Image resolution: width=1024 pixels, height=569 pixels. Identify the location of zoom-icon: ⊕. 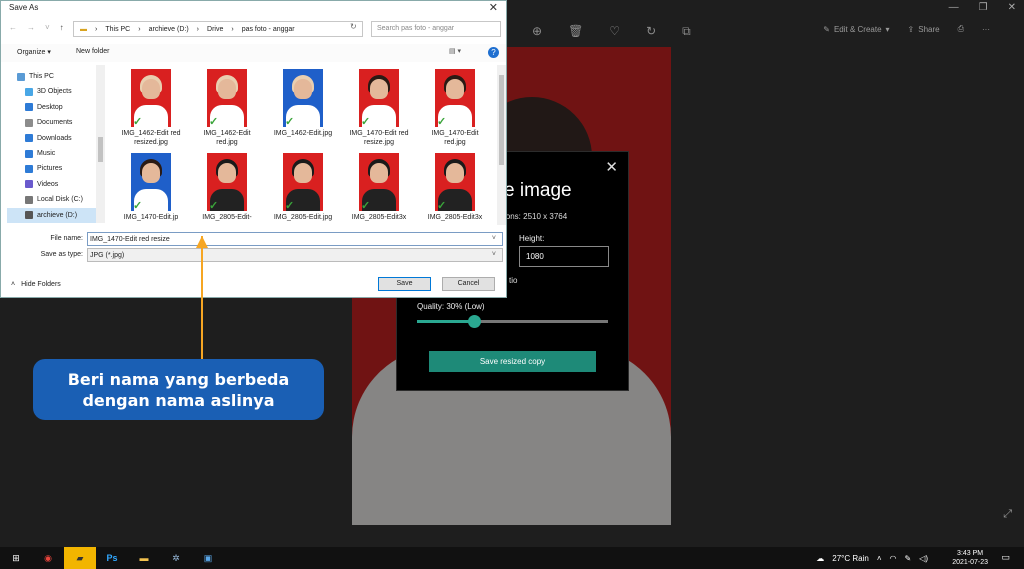
(537, 31).